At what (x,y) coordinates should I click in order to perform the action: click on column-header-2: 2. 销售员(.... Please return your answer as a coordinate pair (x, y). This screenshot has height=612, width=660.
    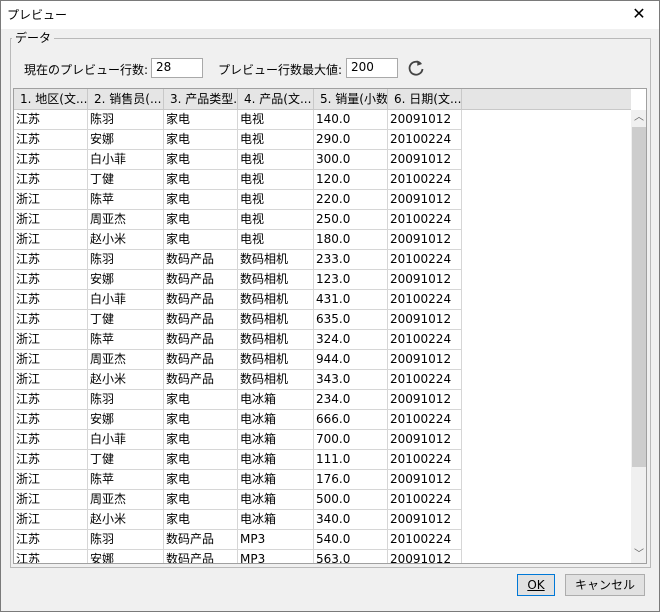
    Looking at the image, I should click on (126, 99).